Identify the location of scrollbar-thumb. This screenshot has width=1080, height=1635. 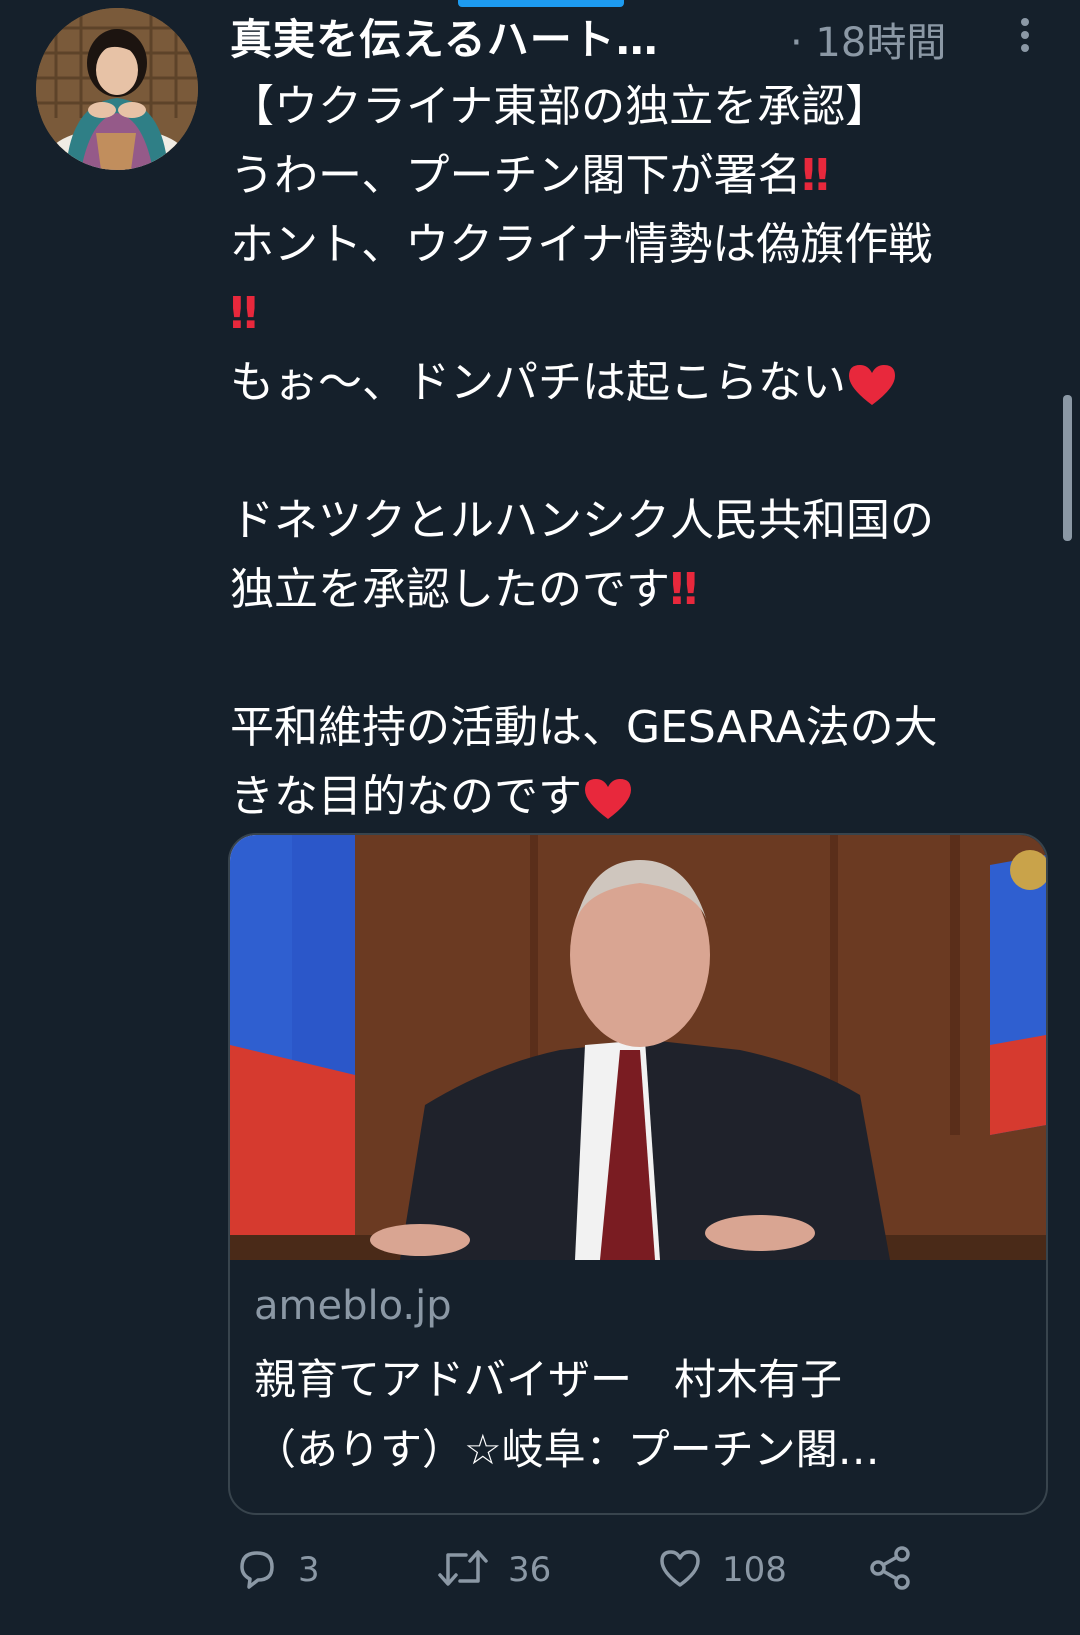
(1067, 468).